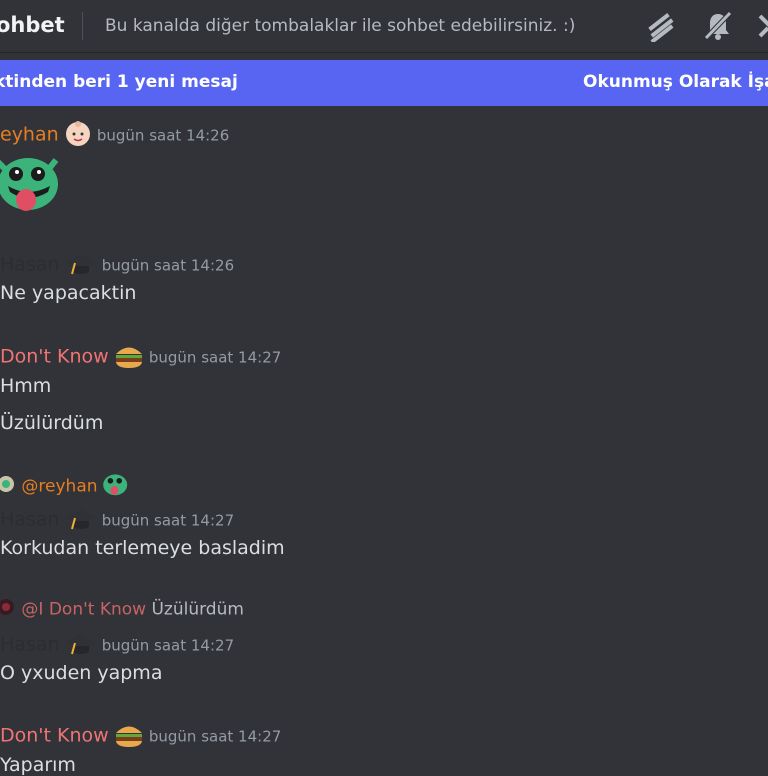 The width and height of the screenshot is (768, 776). I want to click on pin-icon, so click(760, 26).